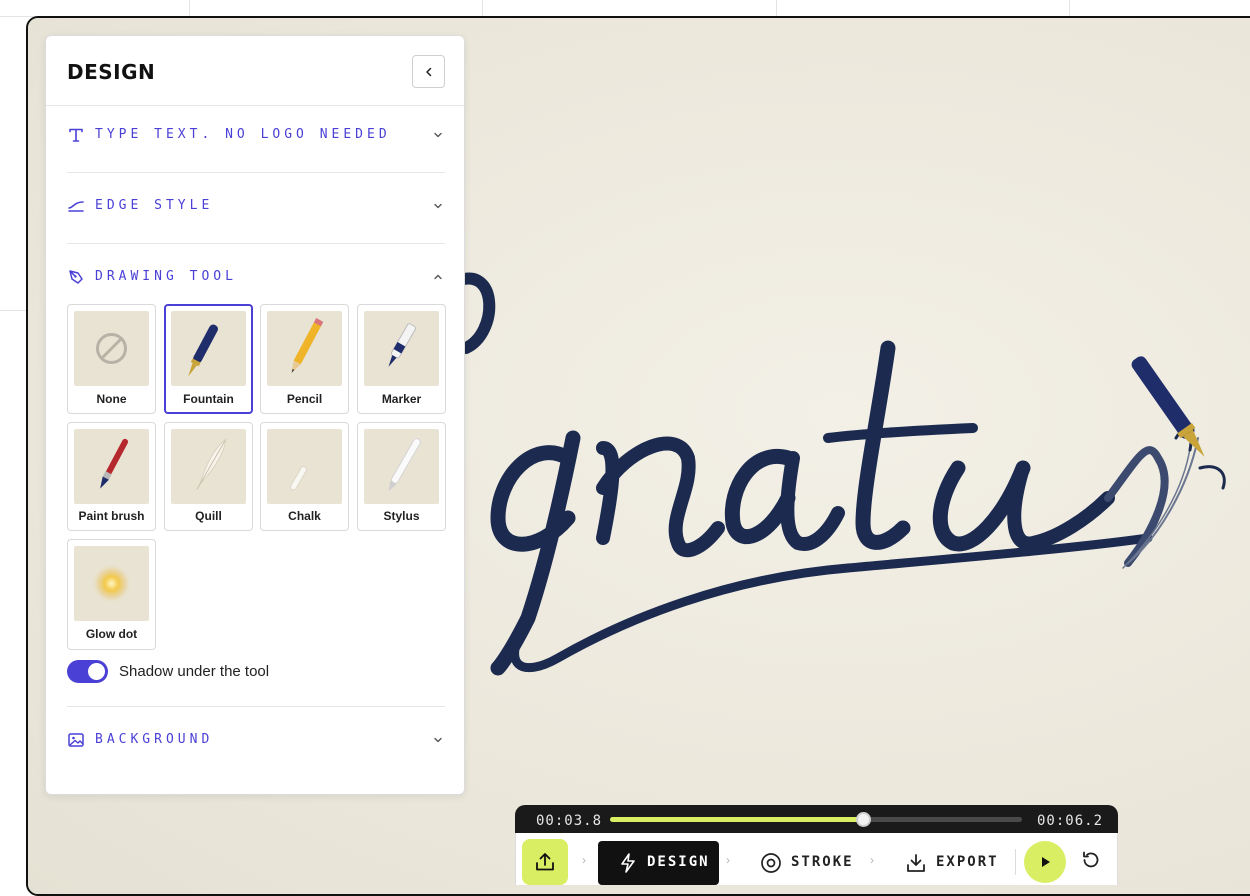 This screenshot has width=1250, height=896. I want to click on paint-brush-icon, so click(114, 463).